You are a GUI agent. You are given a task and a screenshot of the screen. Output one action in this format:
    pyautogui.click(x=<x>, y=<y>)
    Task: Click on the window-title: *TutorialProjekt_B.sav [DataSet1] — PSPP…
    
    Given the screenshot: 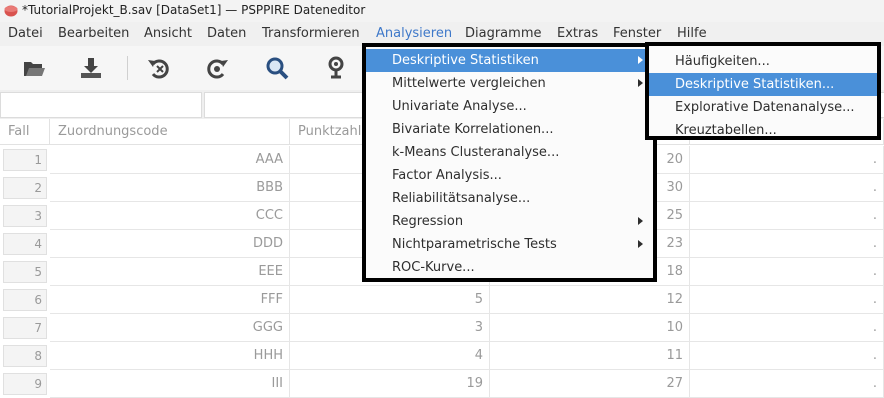 What is the action you would take?
    pyautogui.click(x=194, y=10)
    